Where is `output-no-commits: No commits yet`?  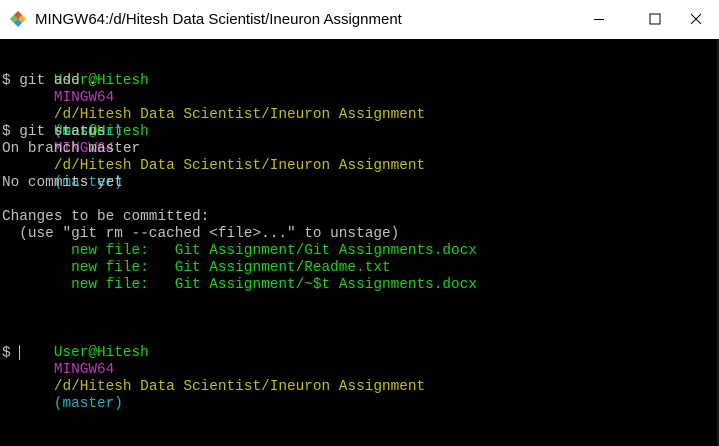
output-no-commits: No commits yet is located at coordinates (62, 183).